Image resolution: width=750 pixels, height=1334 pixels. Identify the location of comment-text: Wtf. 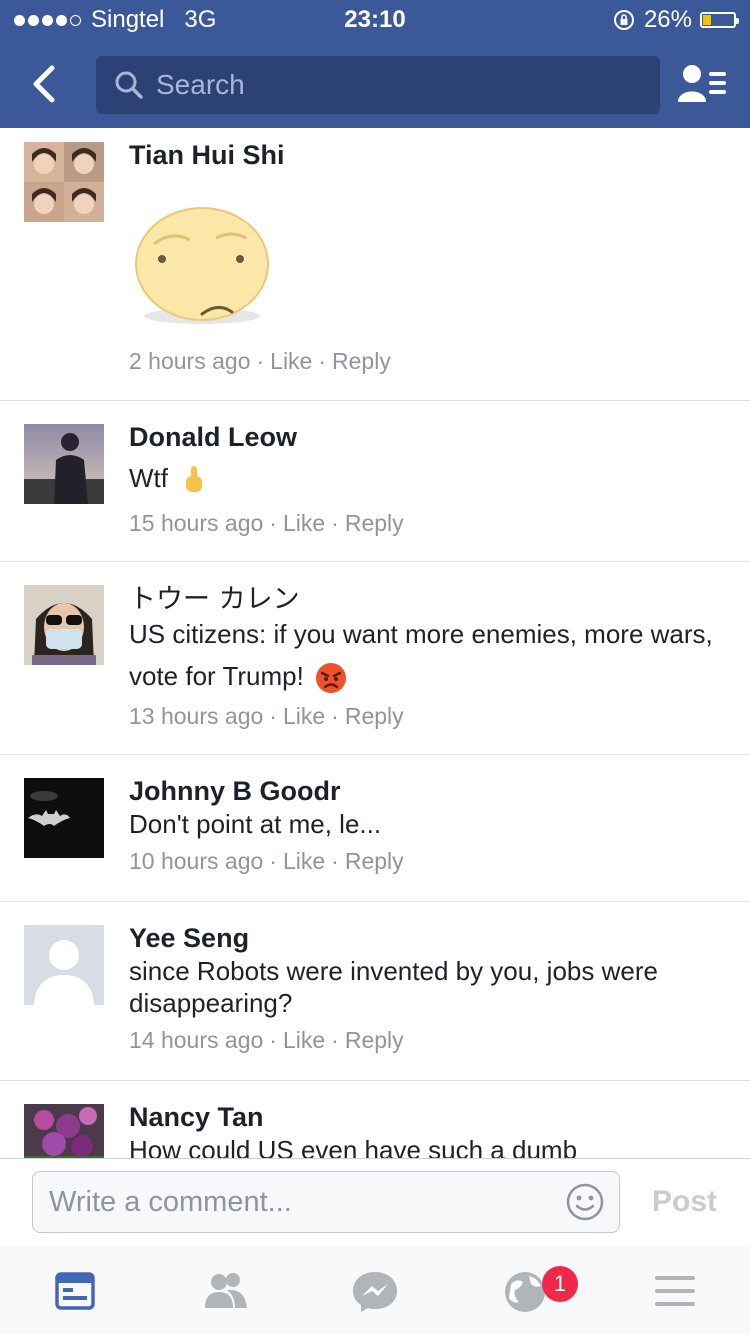
(427, 479).